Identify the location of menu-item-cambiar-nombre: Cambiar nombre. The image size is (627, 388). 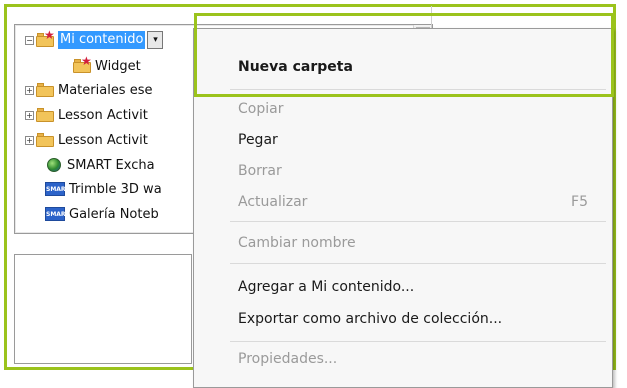
(297, 243).